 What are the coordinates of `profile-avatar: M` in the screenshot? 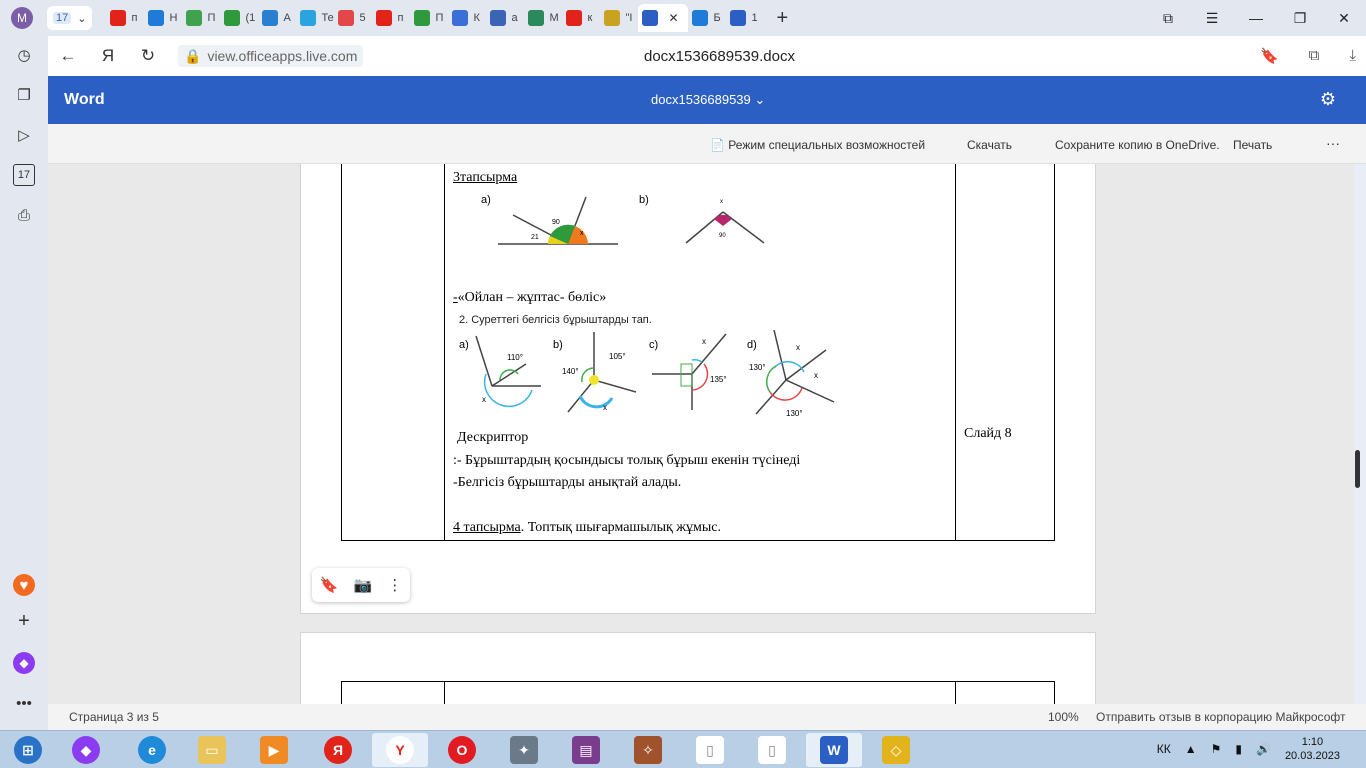 It's located at (22, 18).